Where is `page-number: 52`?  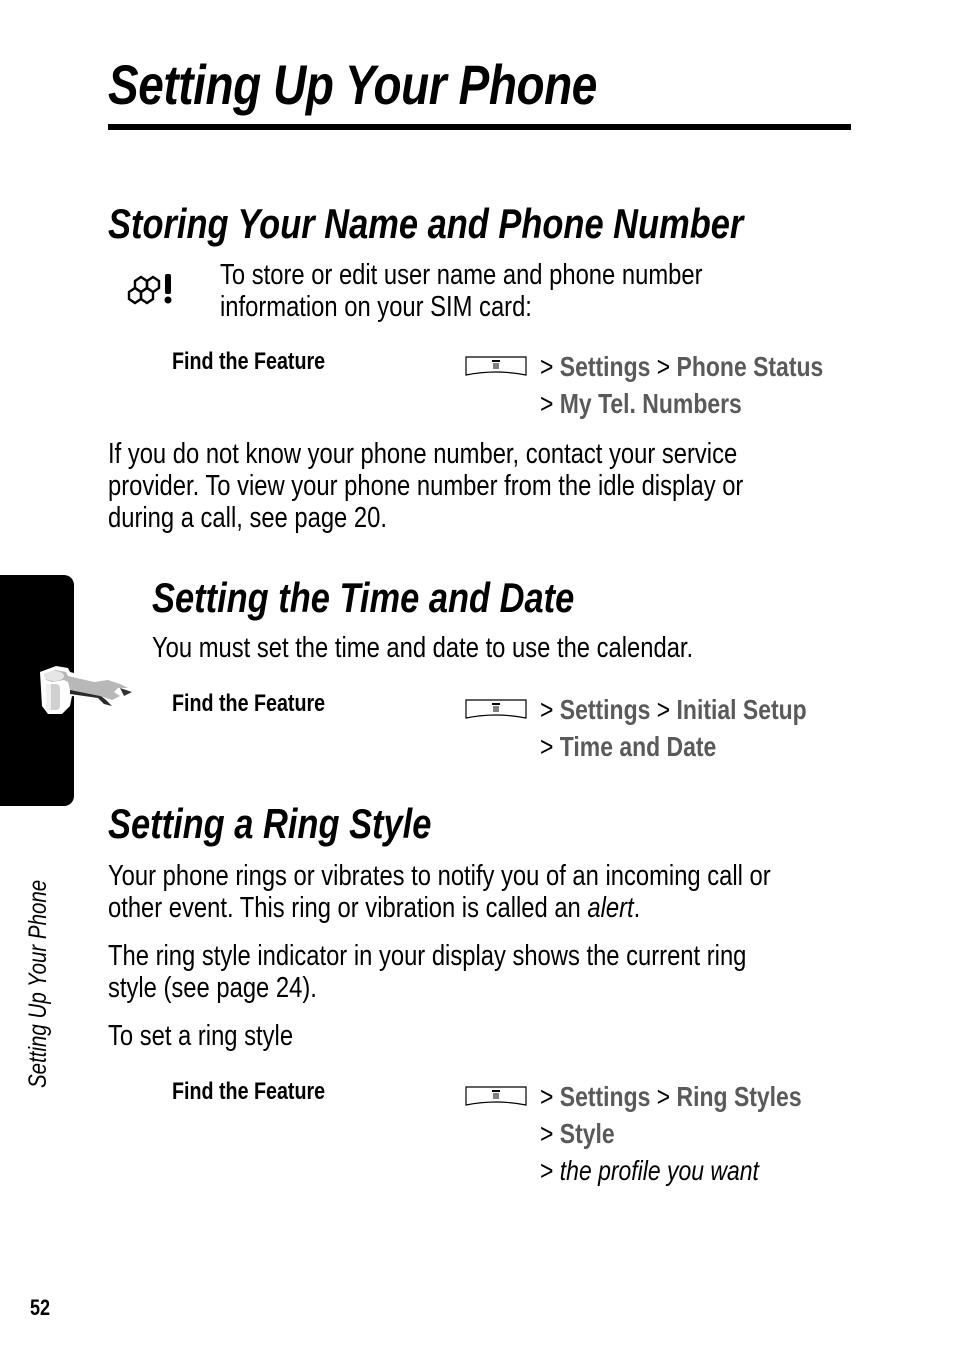 page-number: 52 is located at coordinates (40, 1307).